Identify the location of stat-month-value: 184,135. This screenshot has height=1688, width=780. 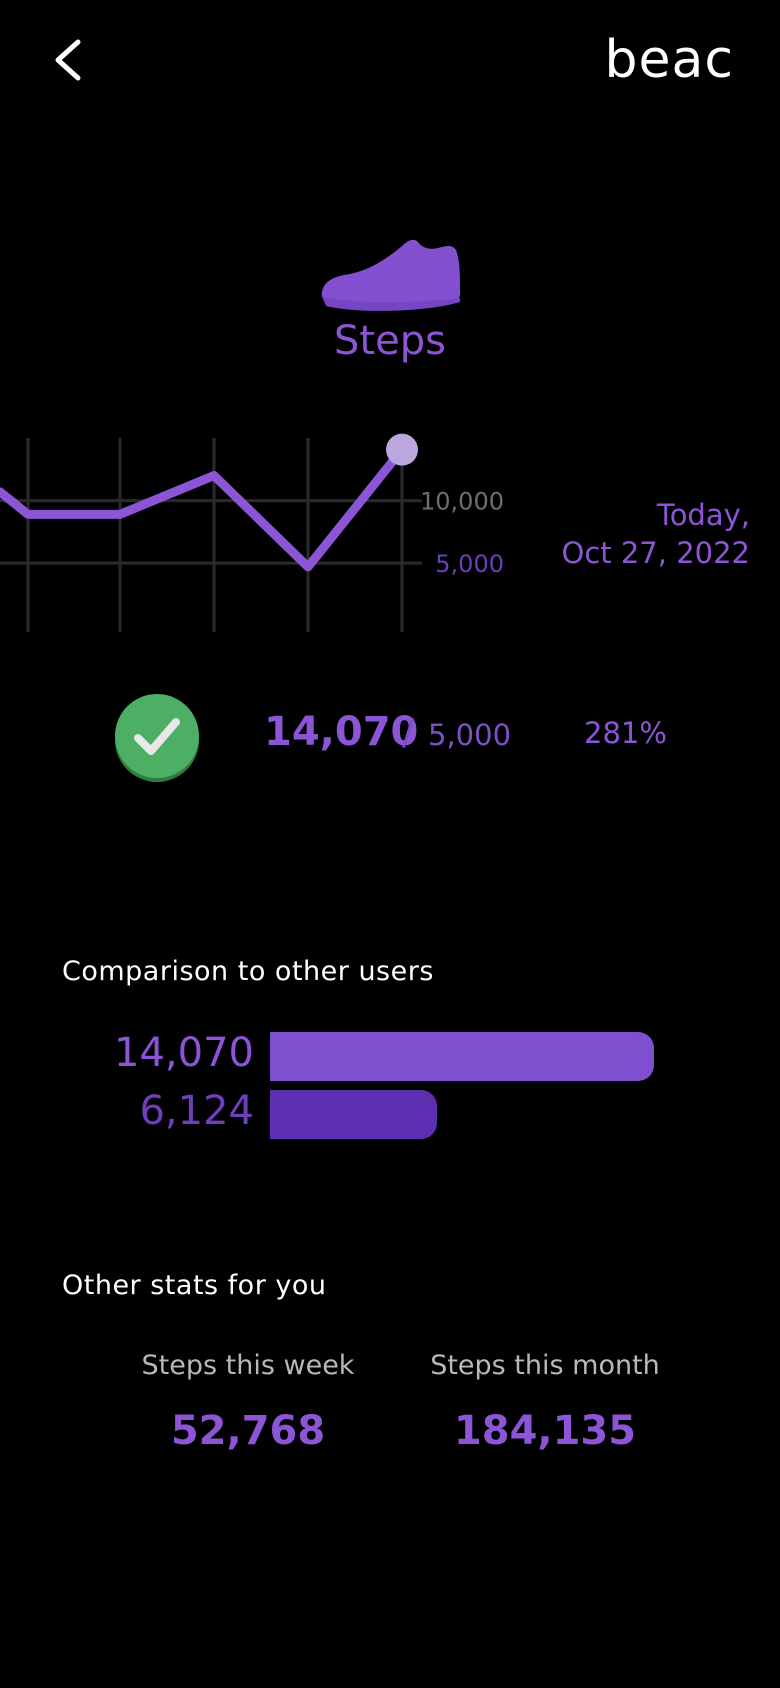
(545, 1431).